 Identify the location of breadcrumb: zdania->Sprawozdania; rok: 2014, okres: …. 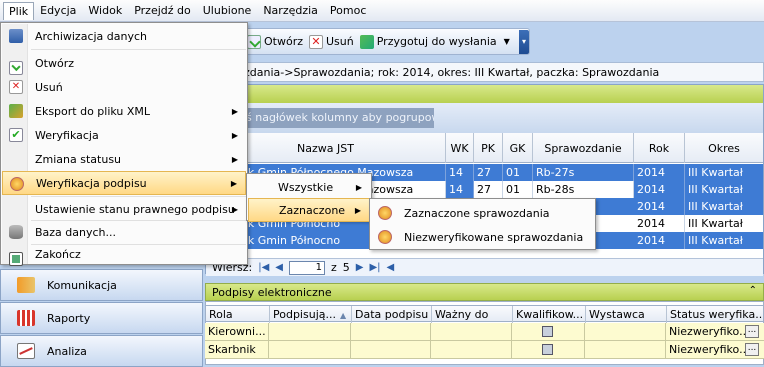
(501, 72).